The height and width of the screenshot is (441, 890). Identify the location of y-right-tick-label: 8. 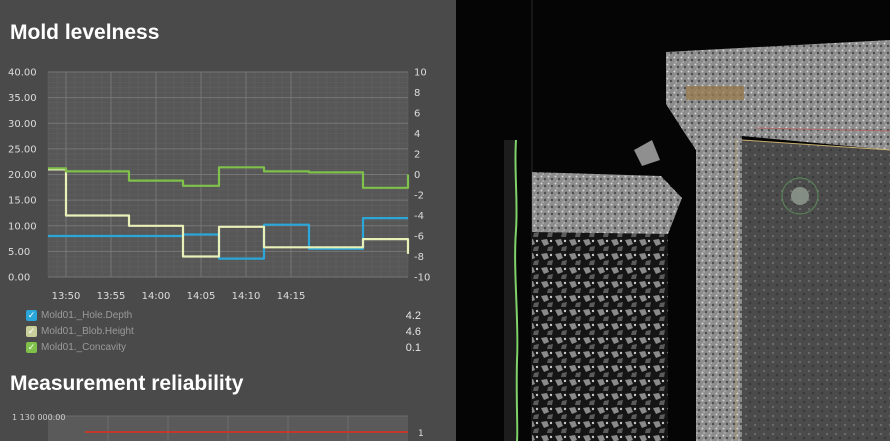
(417, 93).